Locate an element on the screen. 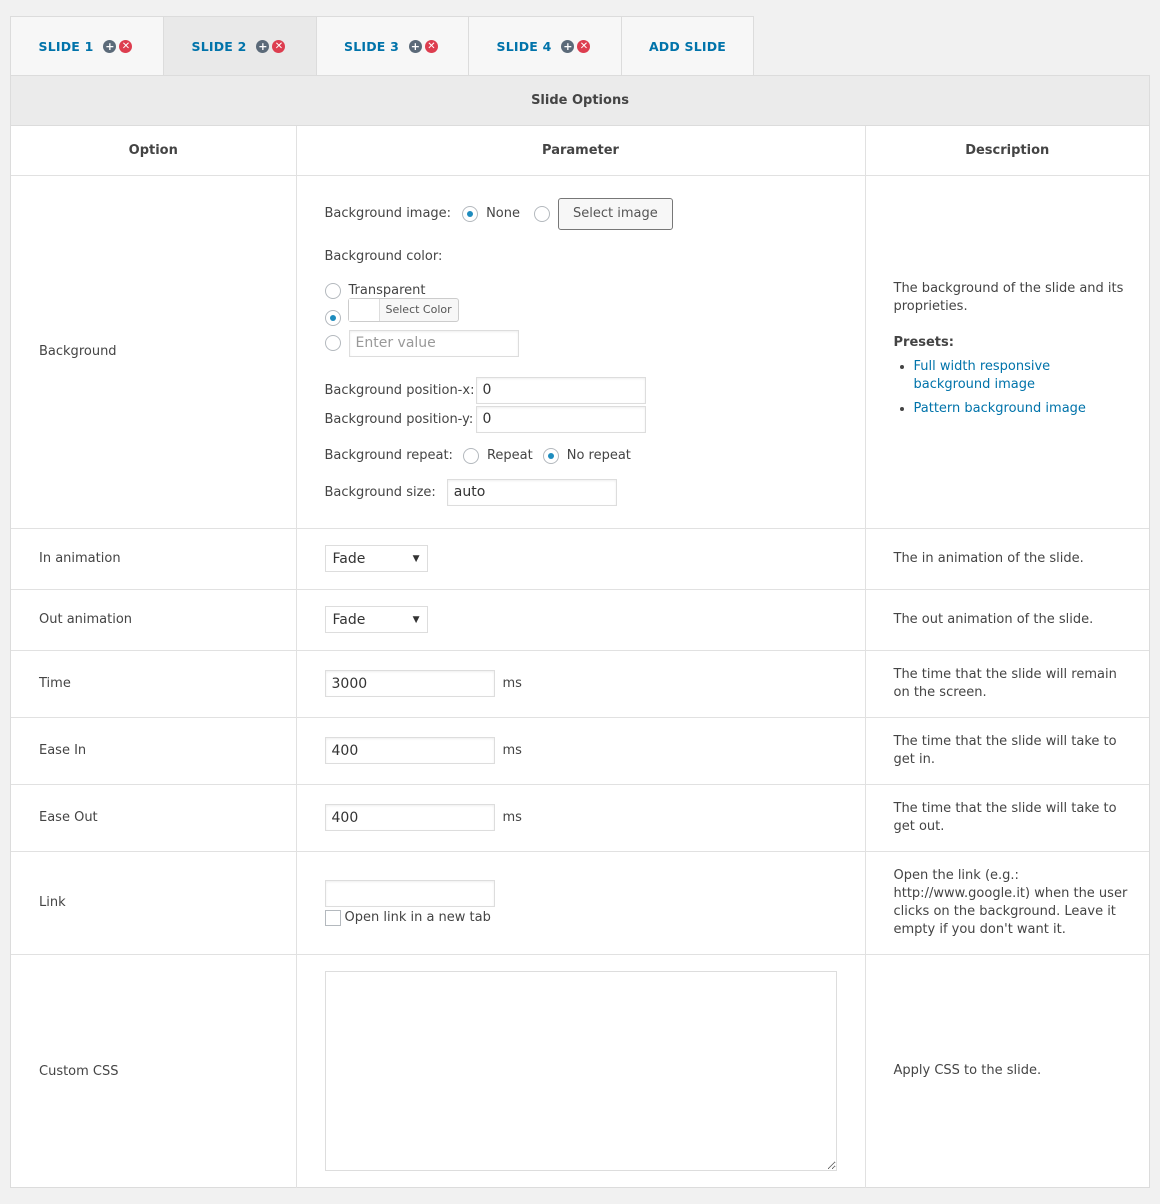  custom-css-param is located at coordinates (581, 1071).